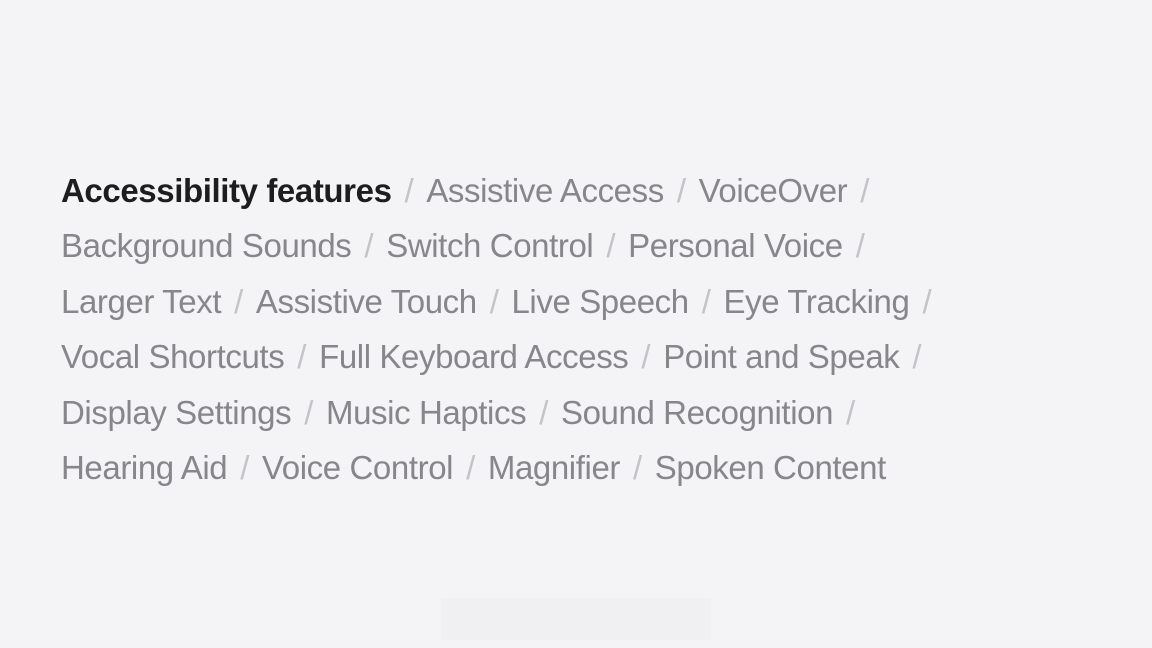  What do you see at coordinates (770, 468) in the screenshot?
I see `feature-item: Spoken Content` at bounding box center [770, 468].